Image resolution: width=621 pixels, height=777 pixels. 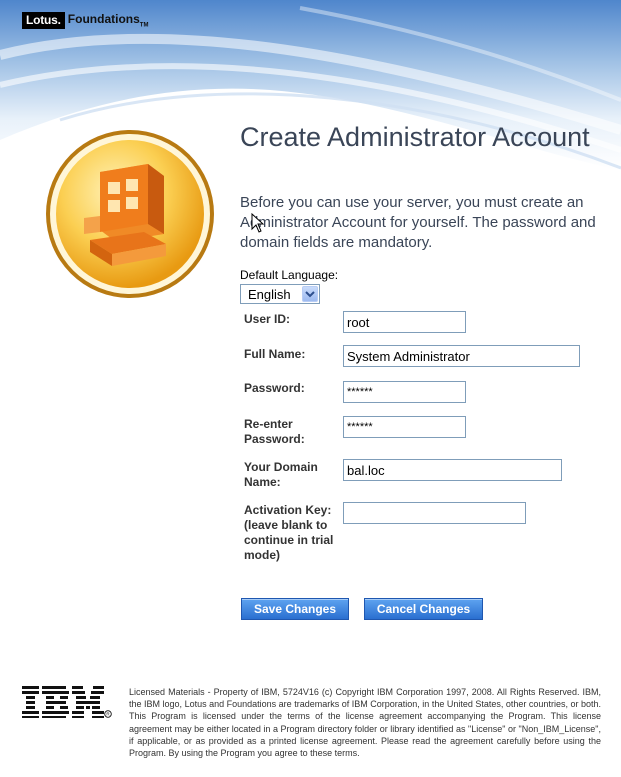 I want to click on default-language-select: English, so click(x=280, y=294).